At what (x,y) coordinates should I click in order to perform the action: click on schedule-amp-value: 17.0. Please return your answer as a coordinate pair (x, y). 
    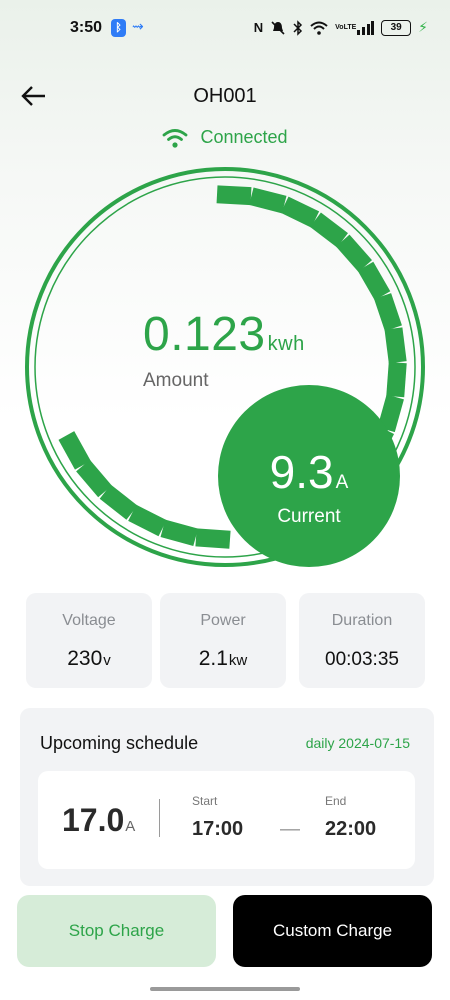
    Looking at the image, I should click on (93, 820).